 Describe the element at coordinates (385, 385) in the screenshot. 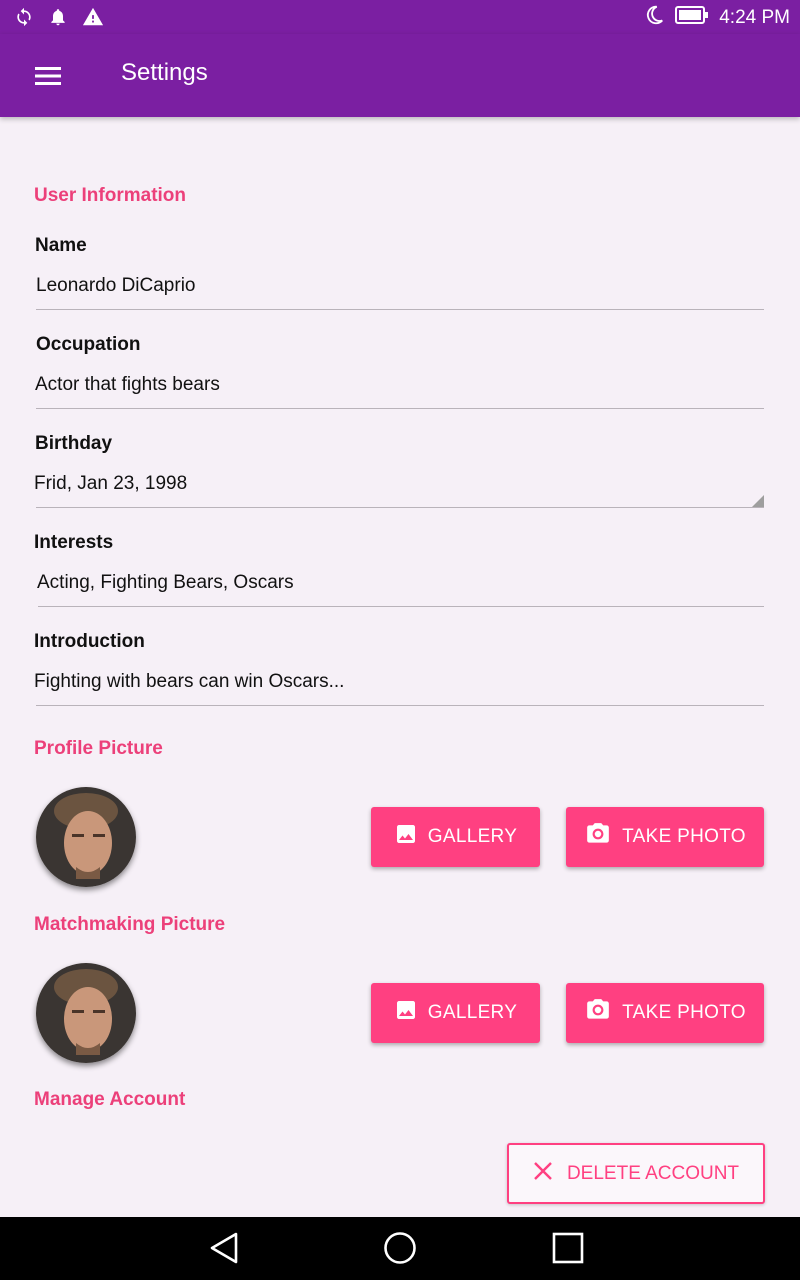

I see `occupation-field` at that location.